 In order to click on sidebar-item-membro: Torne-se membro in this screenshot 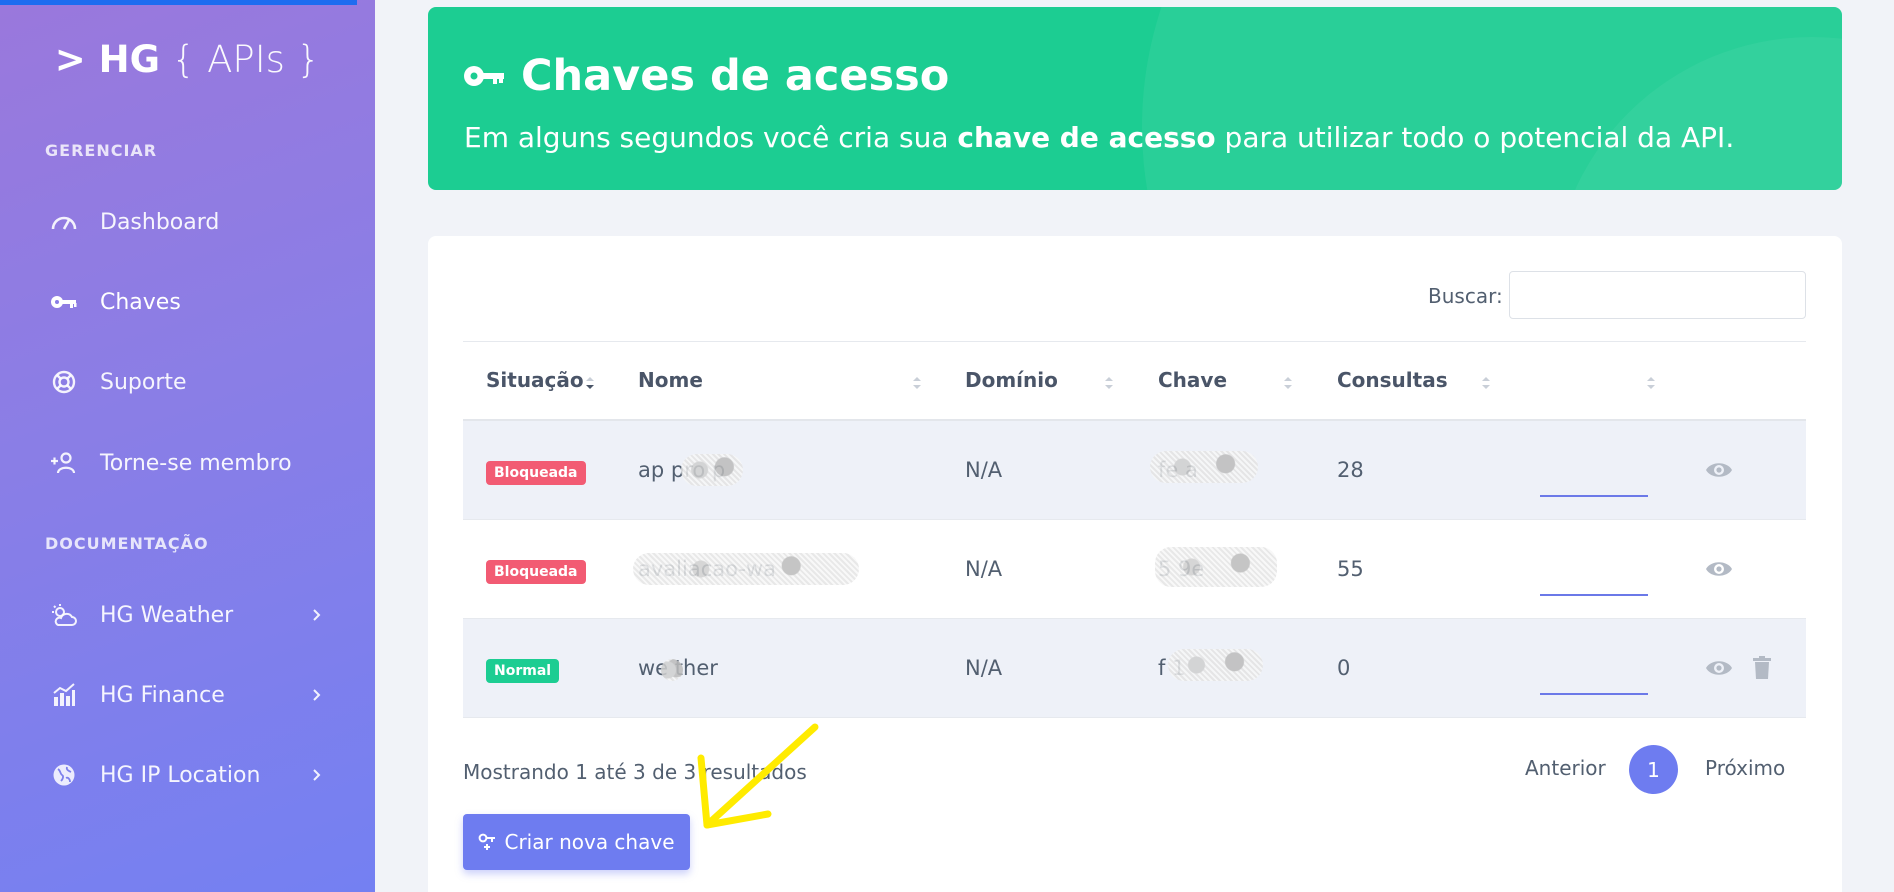, I will do `click(187, 463)`.